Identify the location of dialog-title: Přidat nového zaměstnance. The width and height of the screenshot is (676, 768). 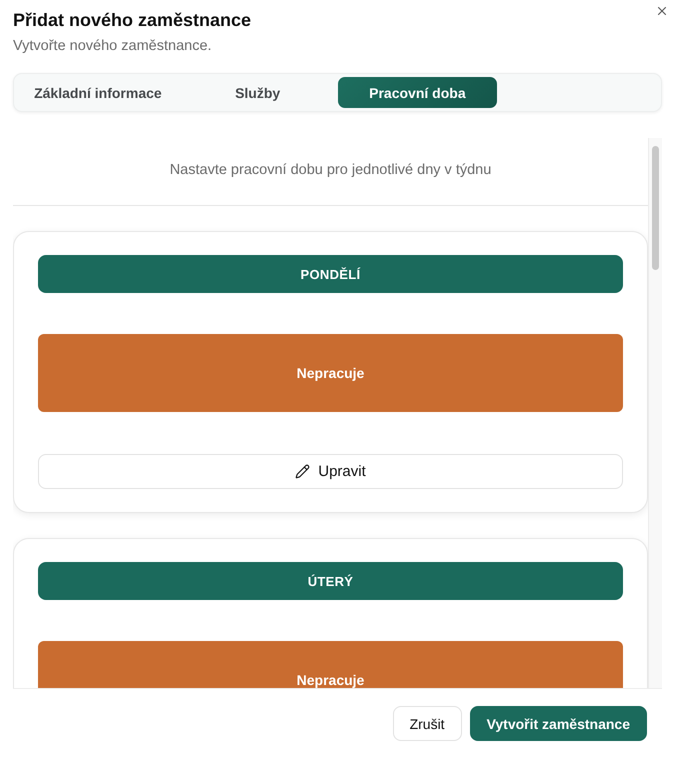
(132, 20).